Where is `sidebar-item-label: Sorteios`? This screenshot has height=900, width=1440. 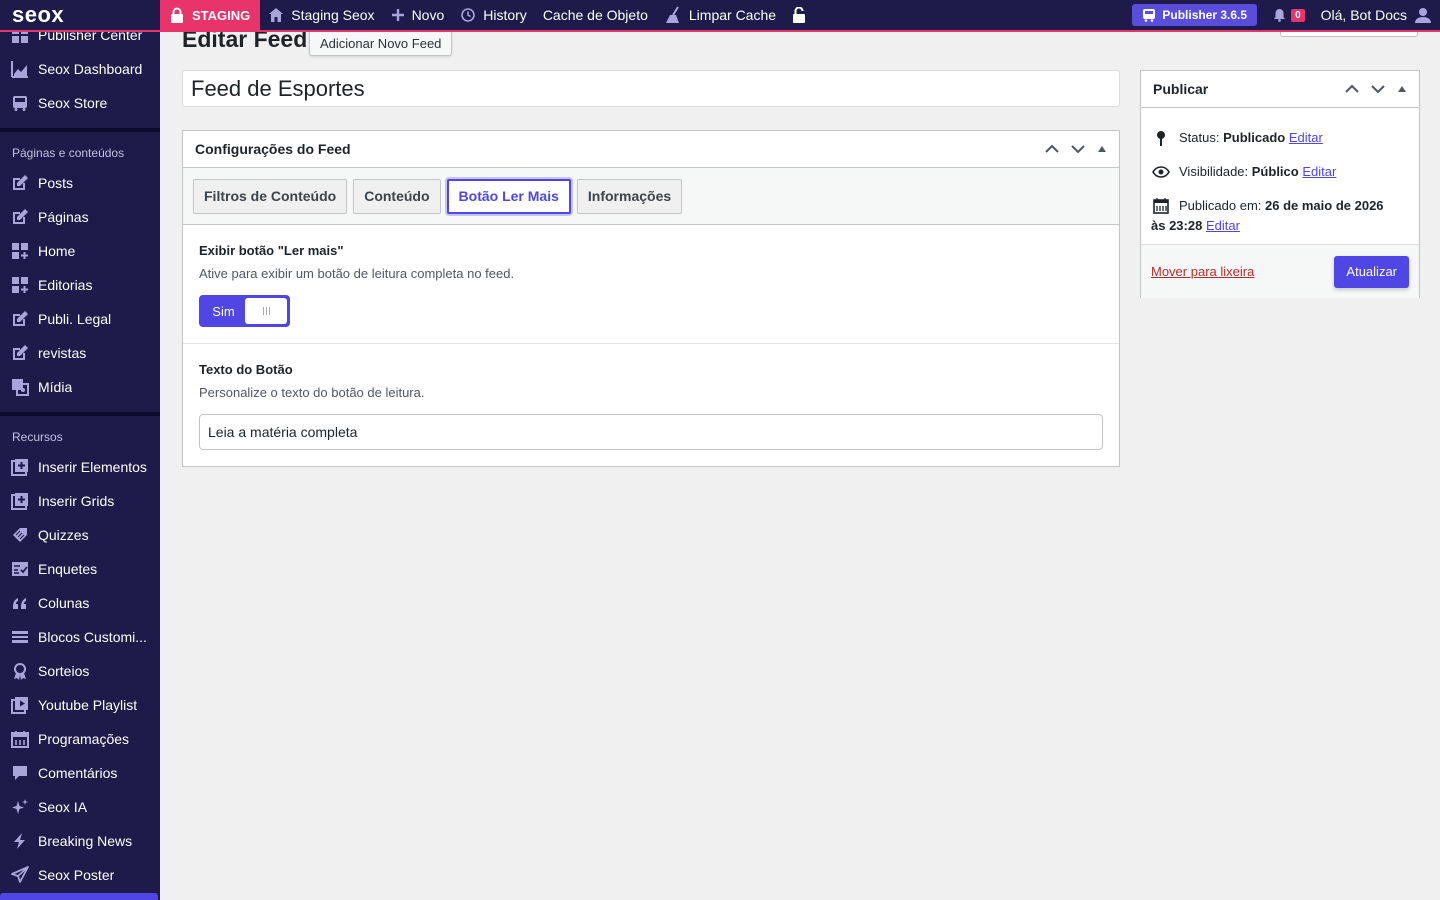 sidebar-item-label: Sorteios is located at coordinates (64, 671).